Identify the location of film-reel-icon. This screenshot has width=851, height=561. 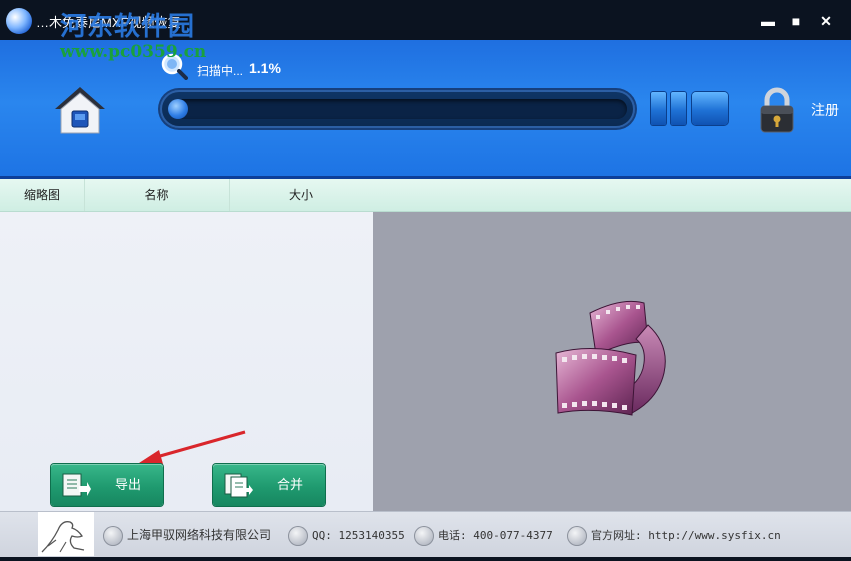
(610, 358).